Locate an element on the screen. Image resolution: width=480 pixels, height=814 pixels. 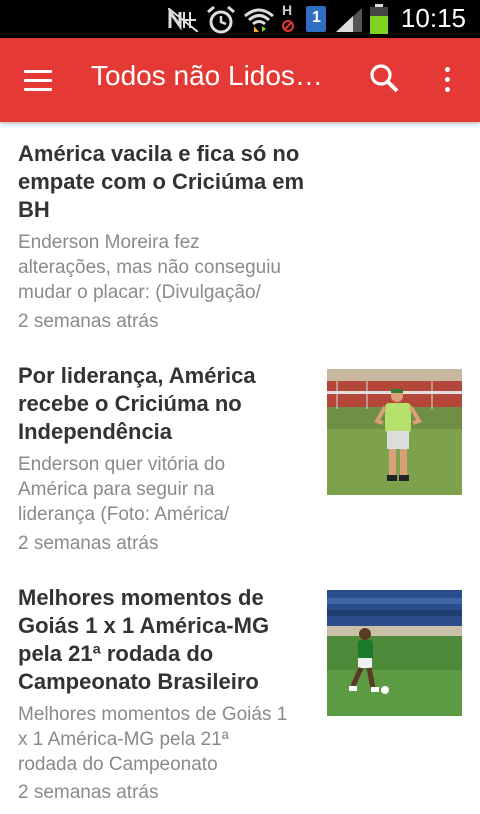
status-bar: H 1 10:15 is located at coordinates (240, 19).